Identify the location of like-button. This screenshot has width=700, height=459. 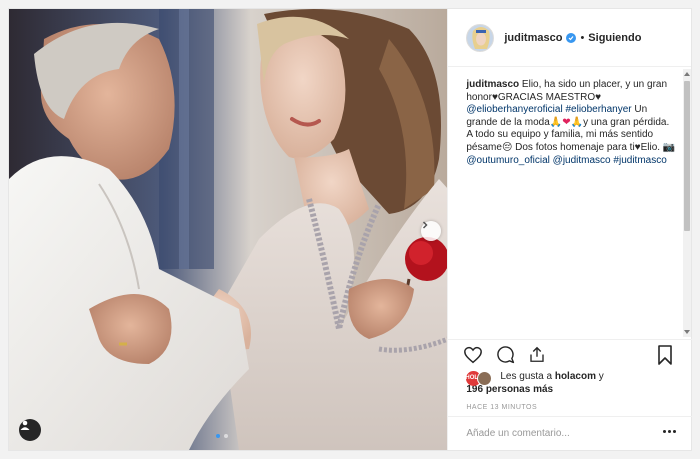
(473, 357).